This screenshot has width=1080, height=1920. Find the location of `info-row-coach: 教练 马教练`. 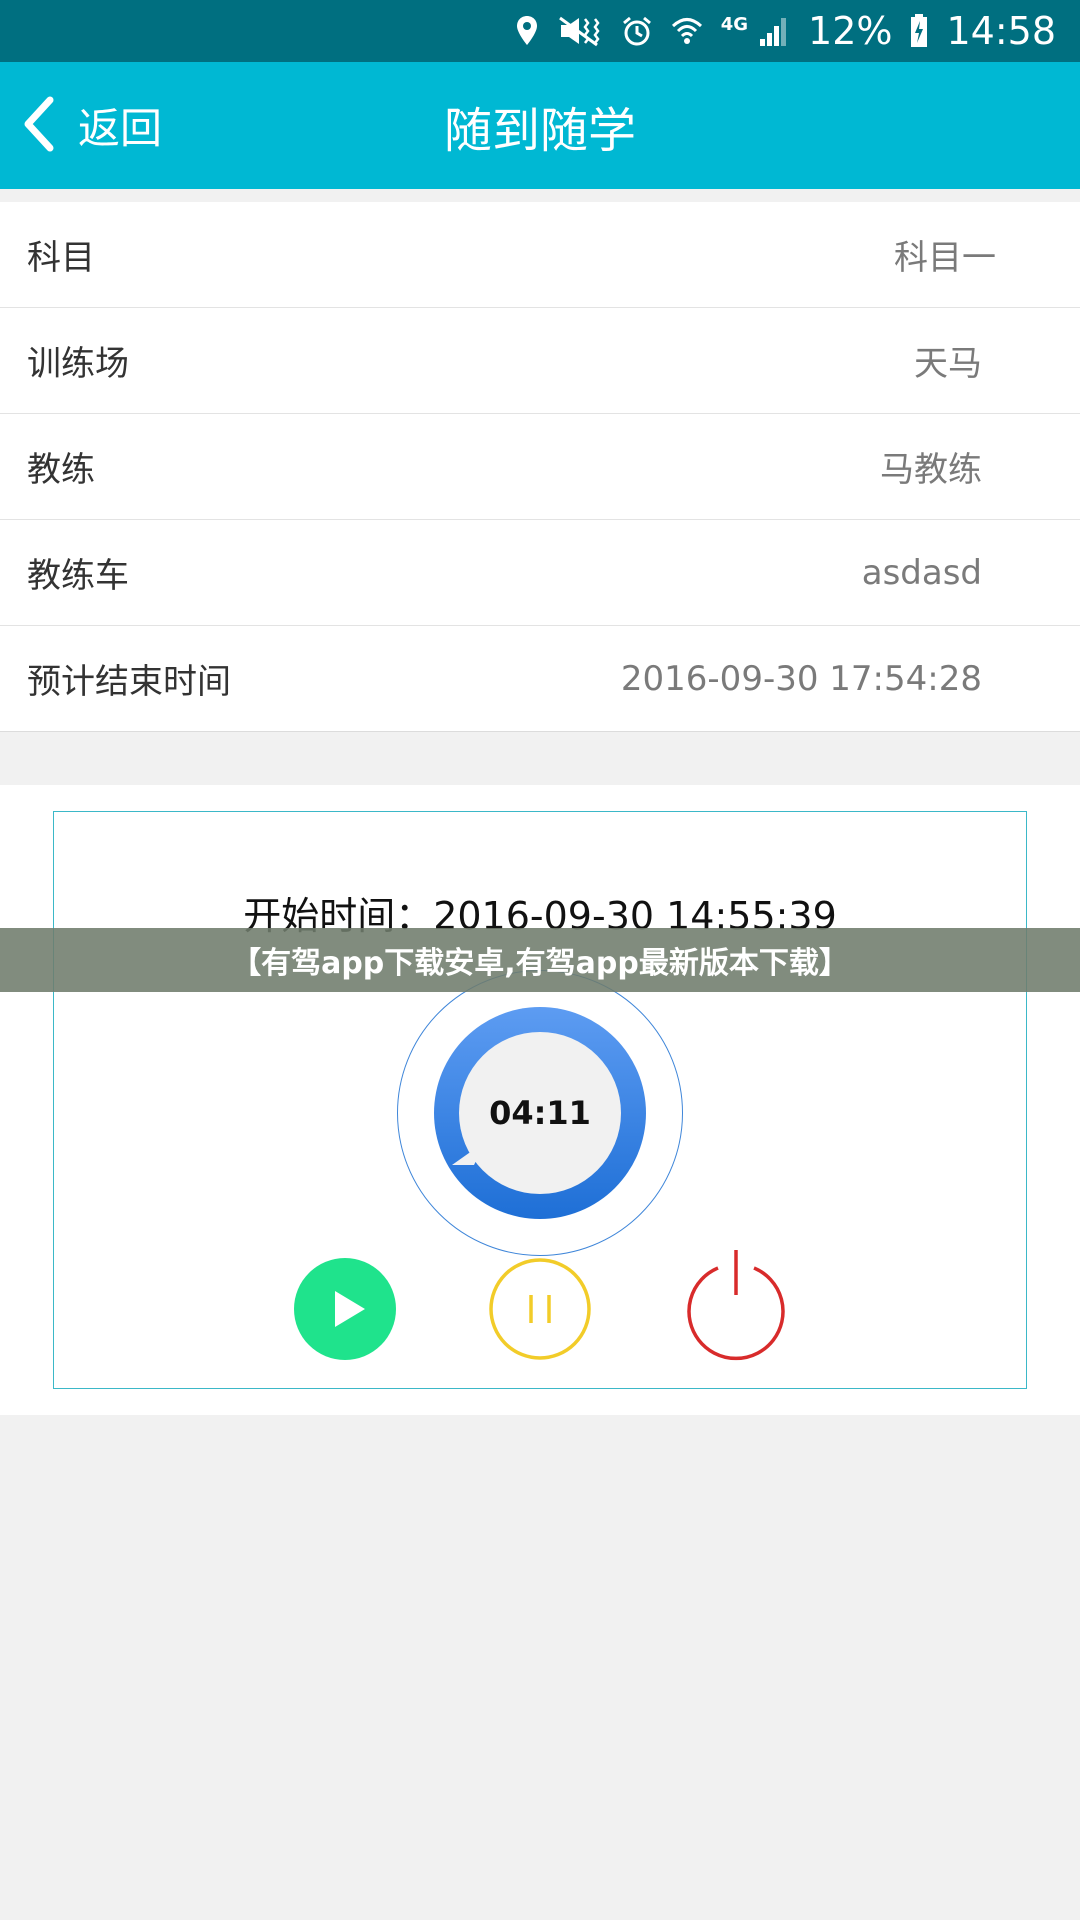

info-row-coach: 教练 马教练 is located at coordinates (540, 467).